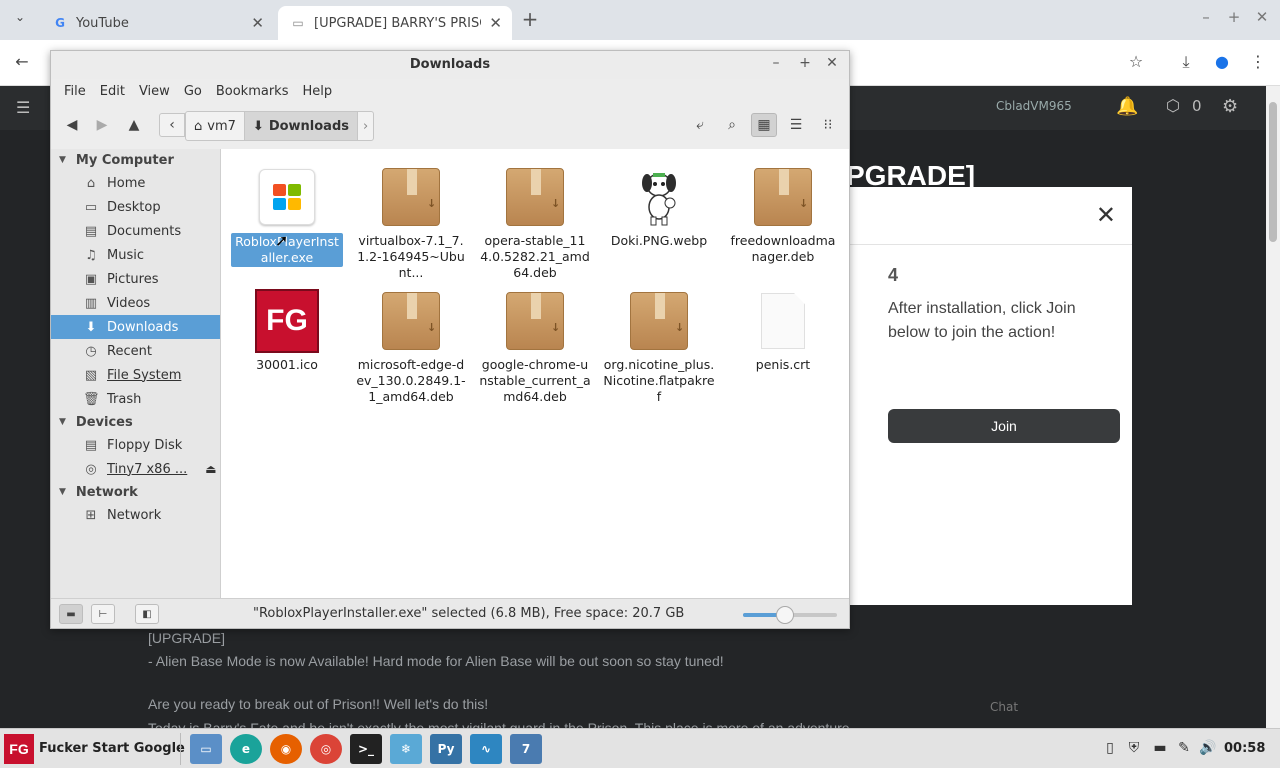 The height and width of the screenshot is (768, 1280). I want to click on crumb-home: ⌂ vm7, so click(215, 126).